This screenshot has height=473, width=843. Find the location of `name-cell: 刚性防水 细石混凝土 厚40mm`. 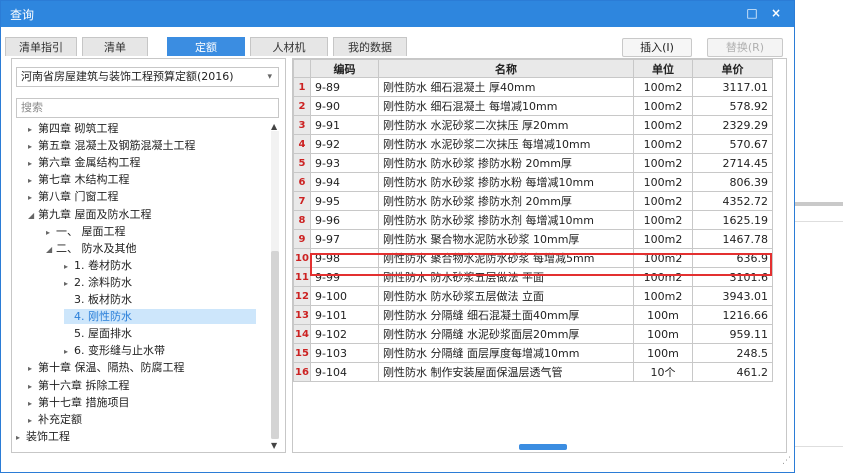

name-cell: 刚性防水 细石混凝土 厚40mm is located at coordinates (506, 87).